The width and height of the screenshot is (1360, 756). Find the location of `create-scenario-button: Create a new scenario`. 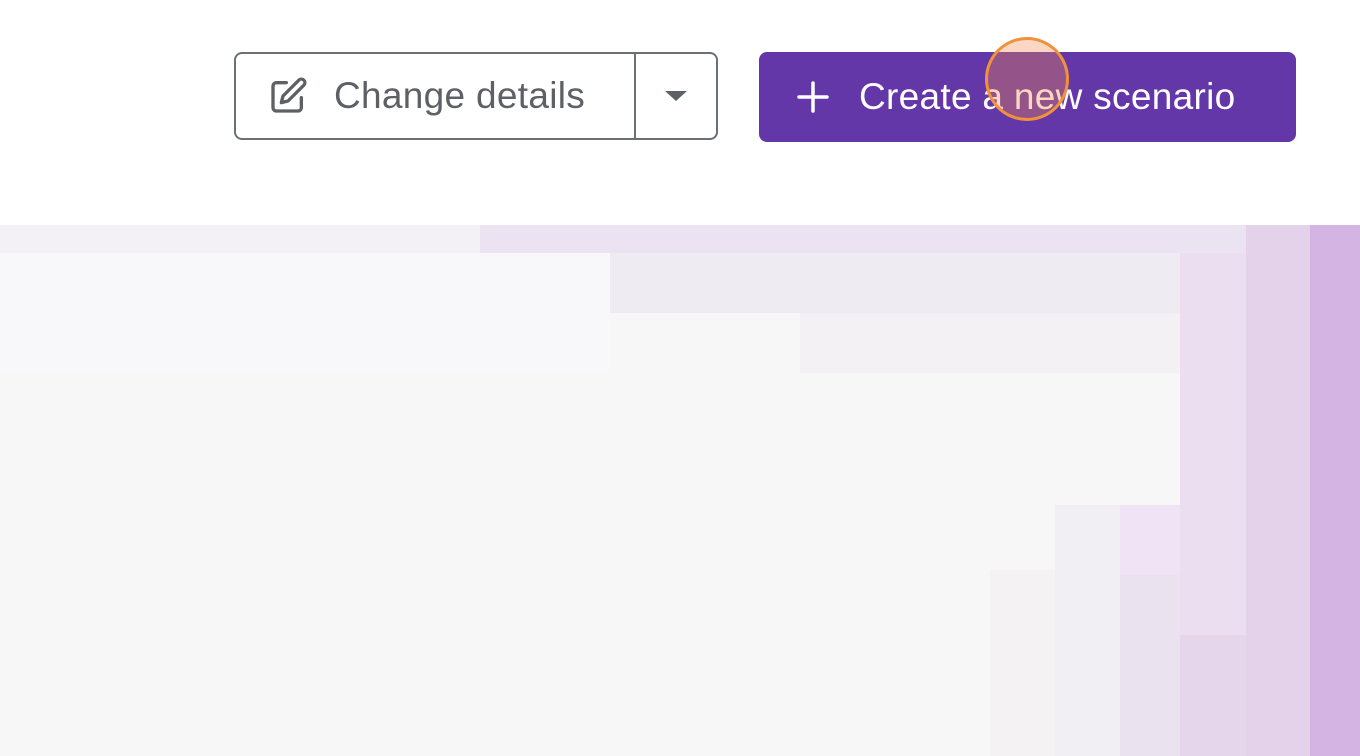

create-scenario-button: Create a new scenario is located at coordinates (1027, 97).